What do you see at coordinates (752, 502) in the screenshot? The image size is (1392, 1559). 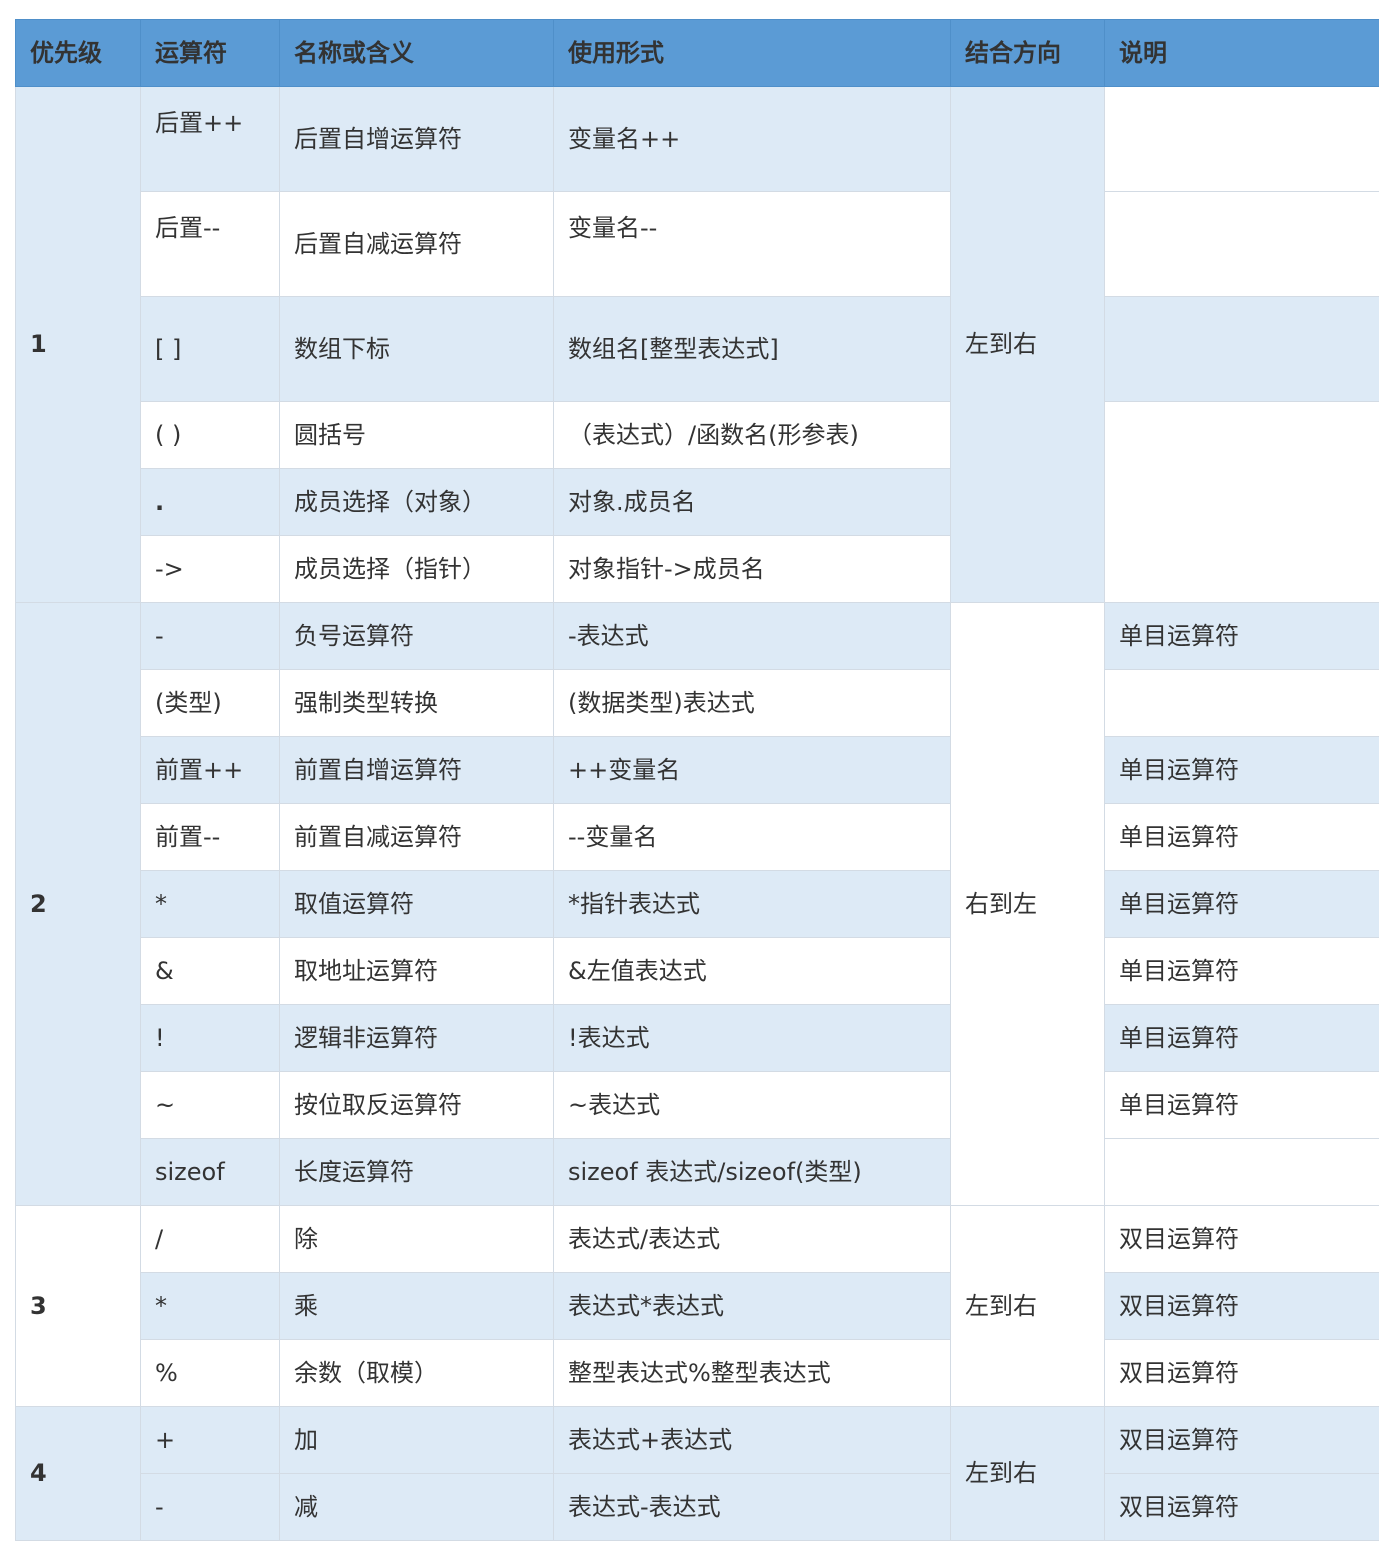 I see `usage-cell: 对象.成员名` at bounding box center [752, 502].